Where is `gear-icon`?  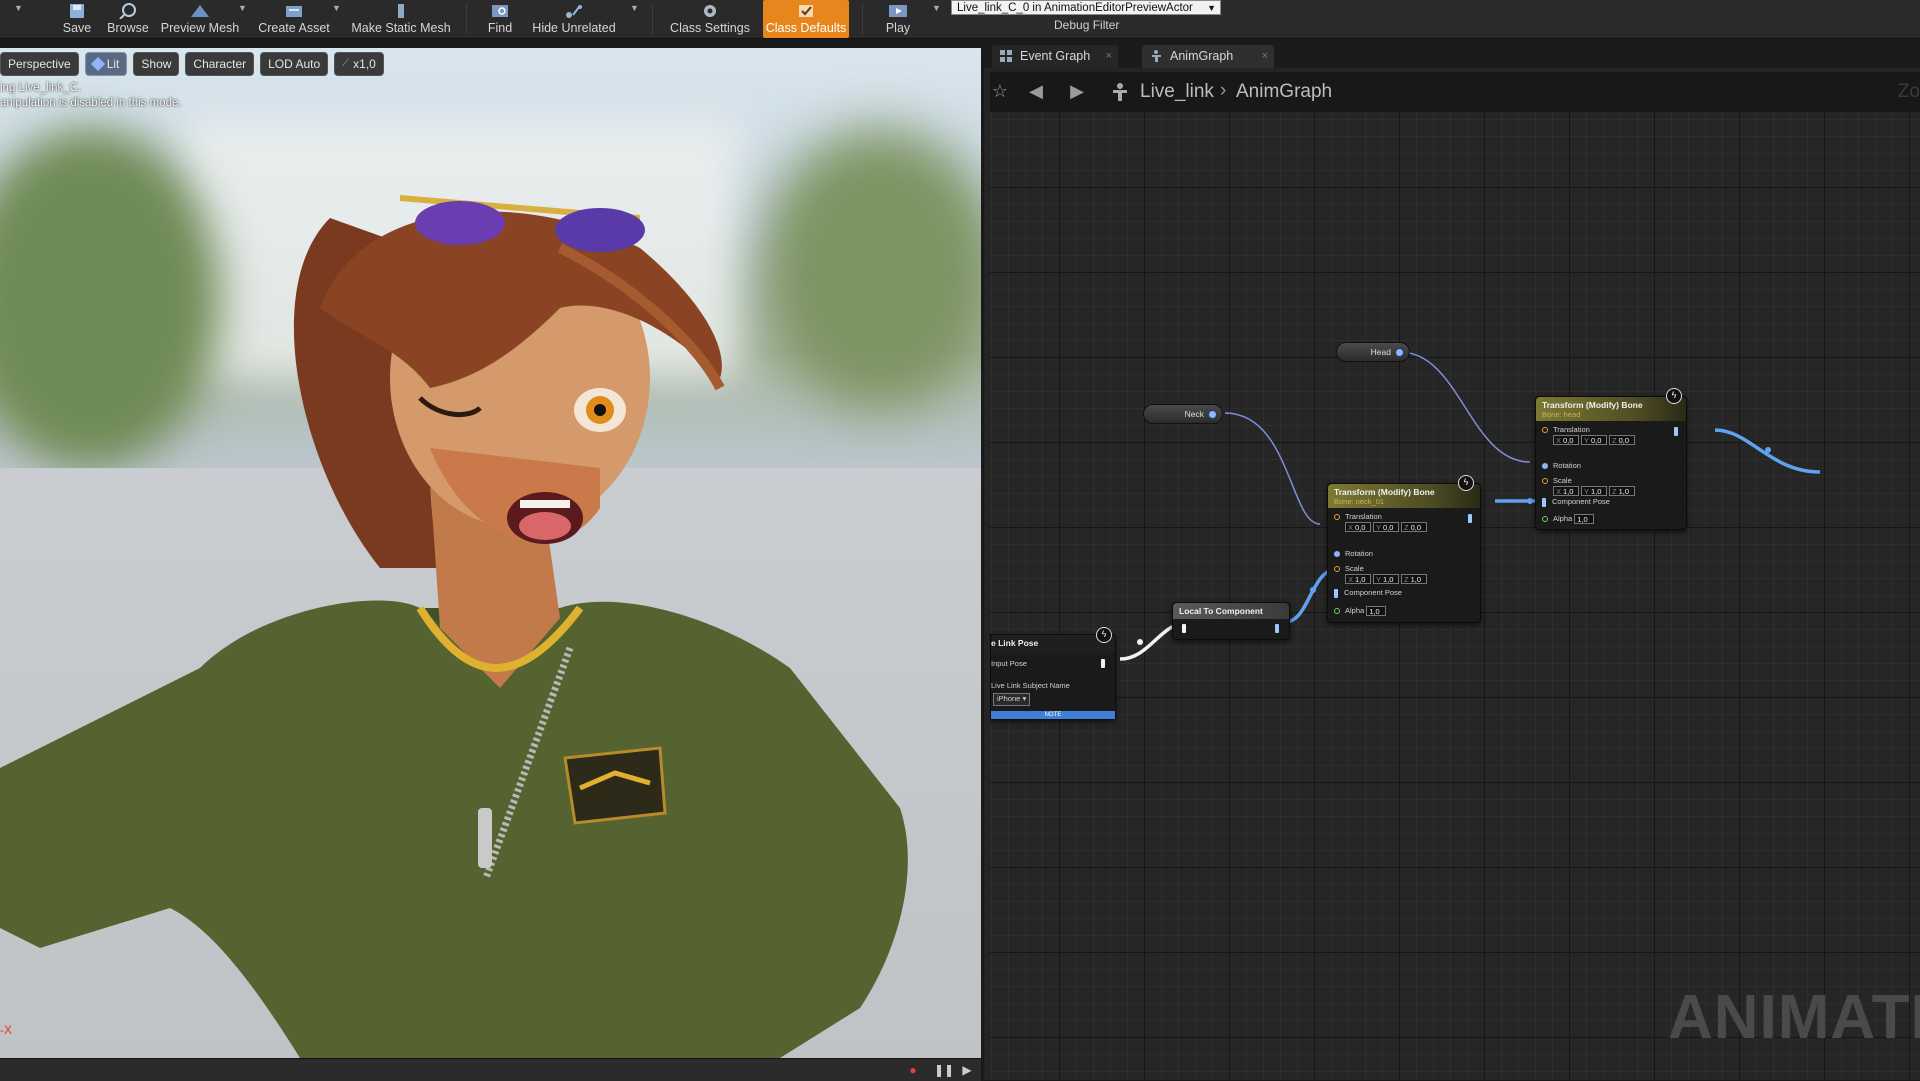 gear-icon is located at coordinates (710, 11).